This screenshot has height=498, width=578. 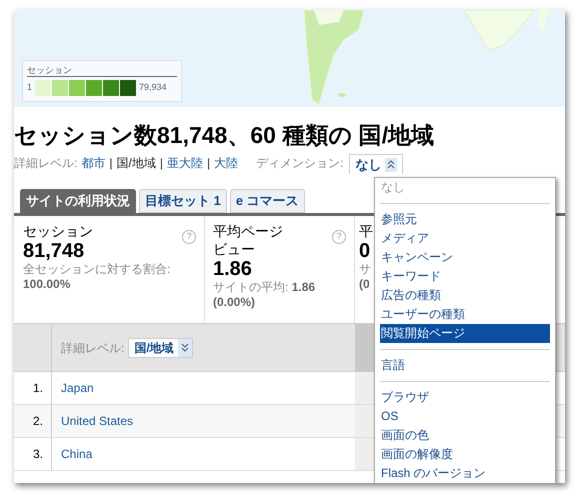 I want to click on tab: サイトの利用状況, so click(x=78, y=201).